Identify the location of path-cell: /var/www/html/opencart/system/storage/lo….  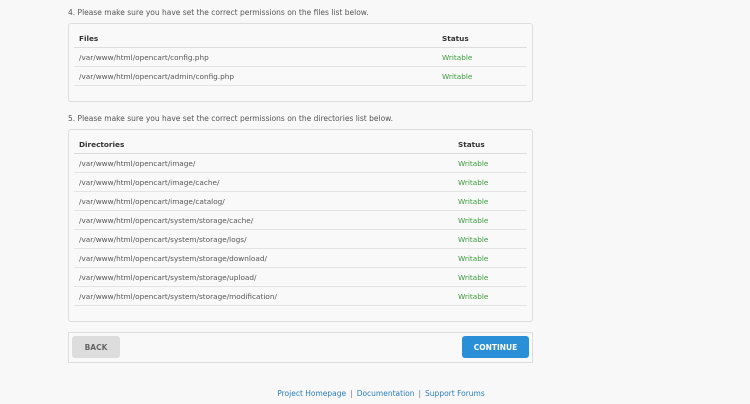
(263, 239).